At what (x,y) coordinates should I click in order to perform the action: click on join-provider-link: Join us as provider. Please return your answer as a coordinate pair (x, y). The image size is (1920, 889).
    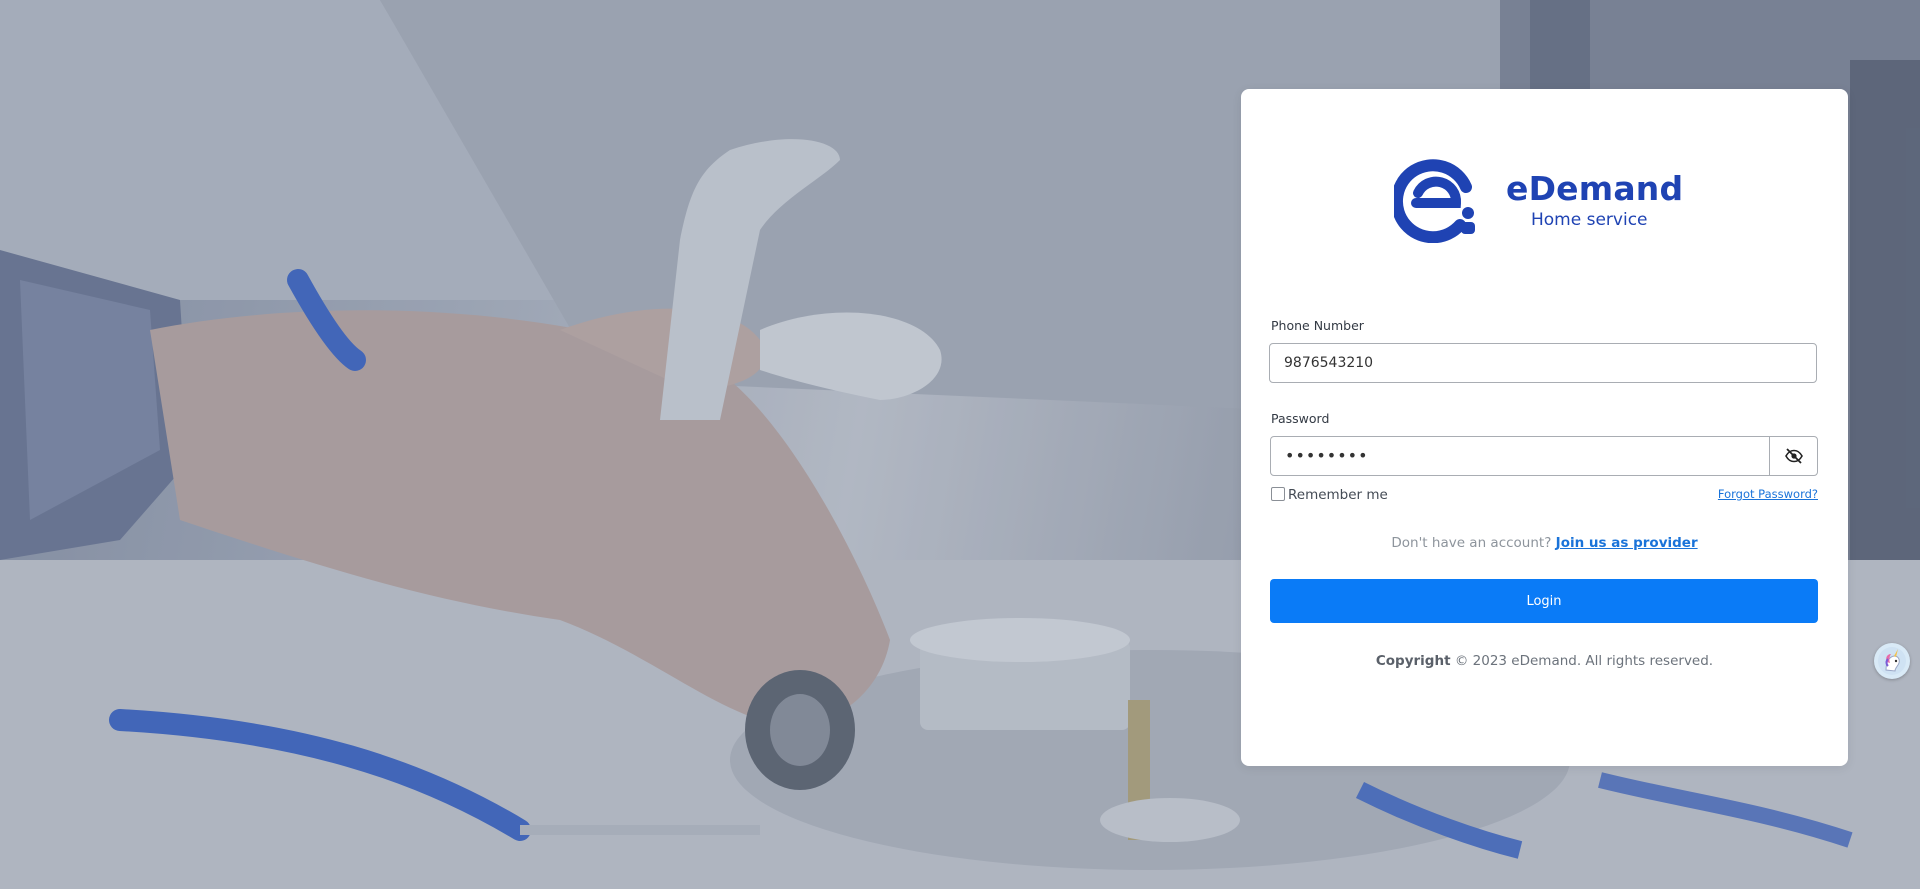
    Looking at the image, I should click on (1627, 543).